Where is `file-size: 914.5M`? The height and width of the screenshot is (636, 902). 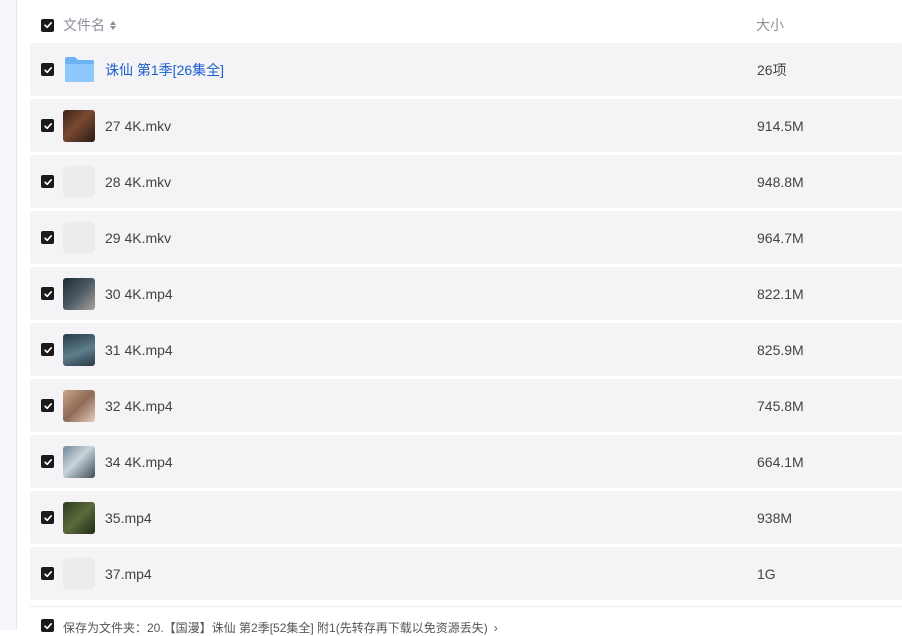
file-size: 914.5M is located at coordinates (780, 125).